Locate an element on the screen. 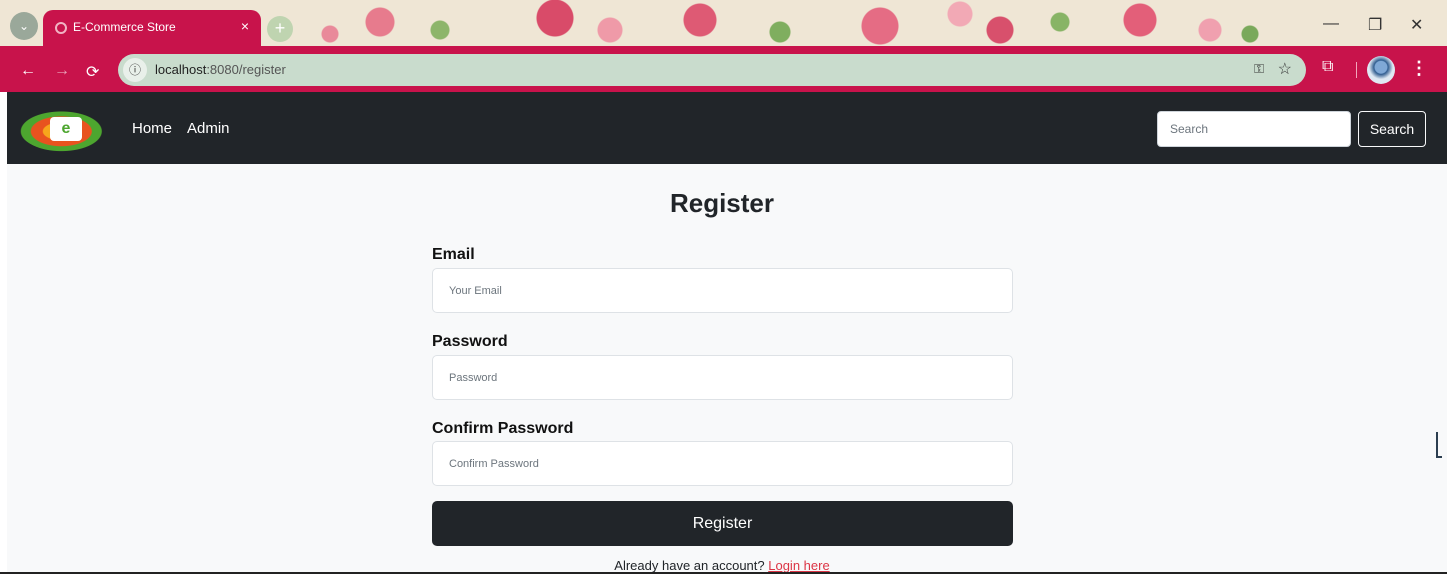 The image size is (1447, 580). confirm-password-field is located at coordinates (722, 463).